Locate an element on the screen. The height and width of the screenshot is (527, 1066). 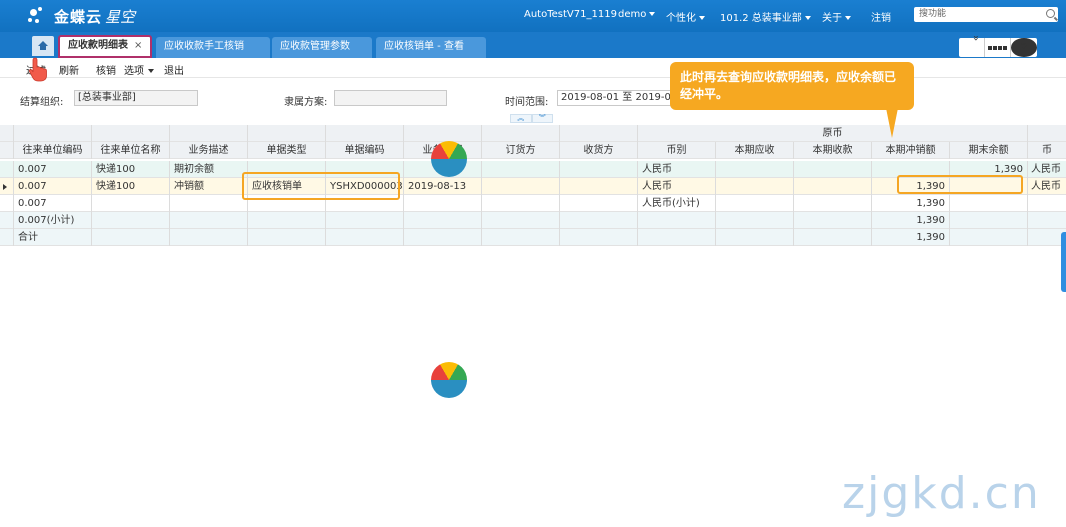
loading-spinner-icon is located at coordinates (449, 159).